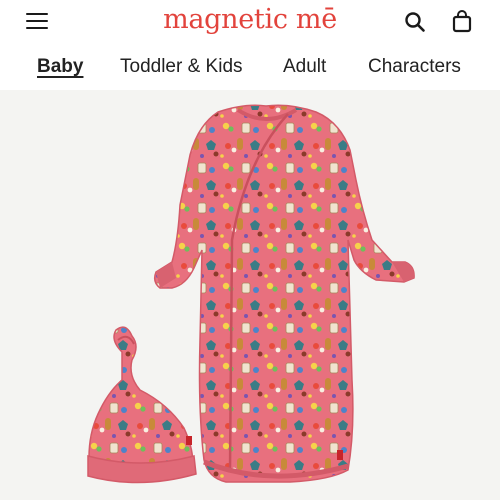 The image size is (500, 500). What do you see at coordinates (60, 67) in the screenshot?
I see `nav-item-baby: Baby` at bounding box center [60, 67].